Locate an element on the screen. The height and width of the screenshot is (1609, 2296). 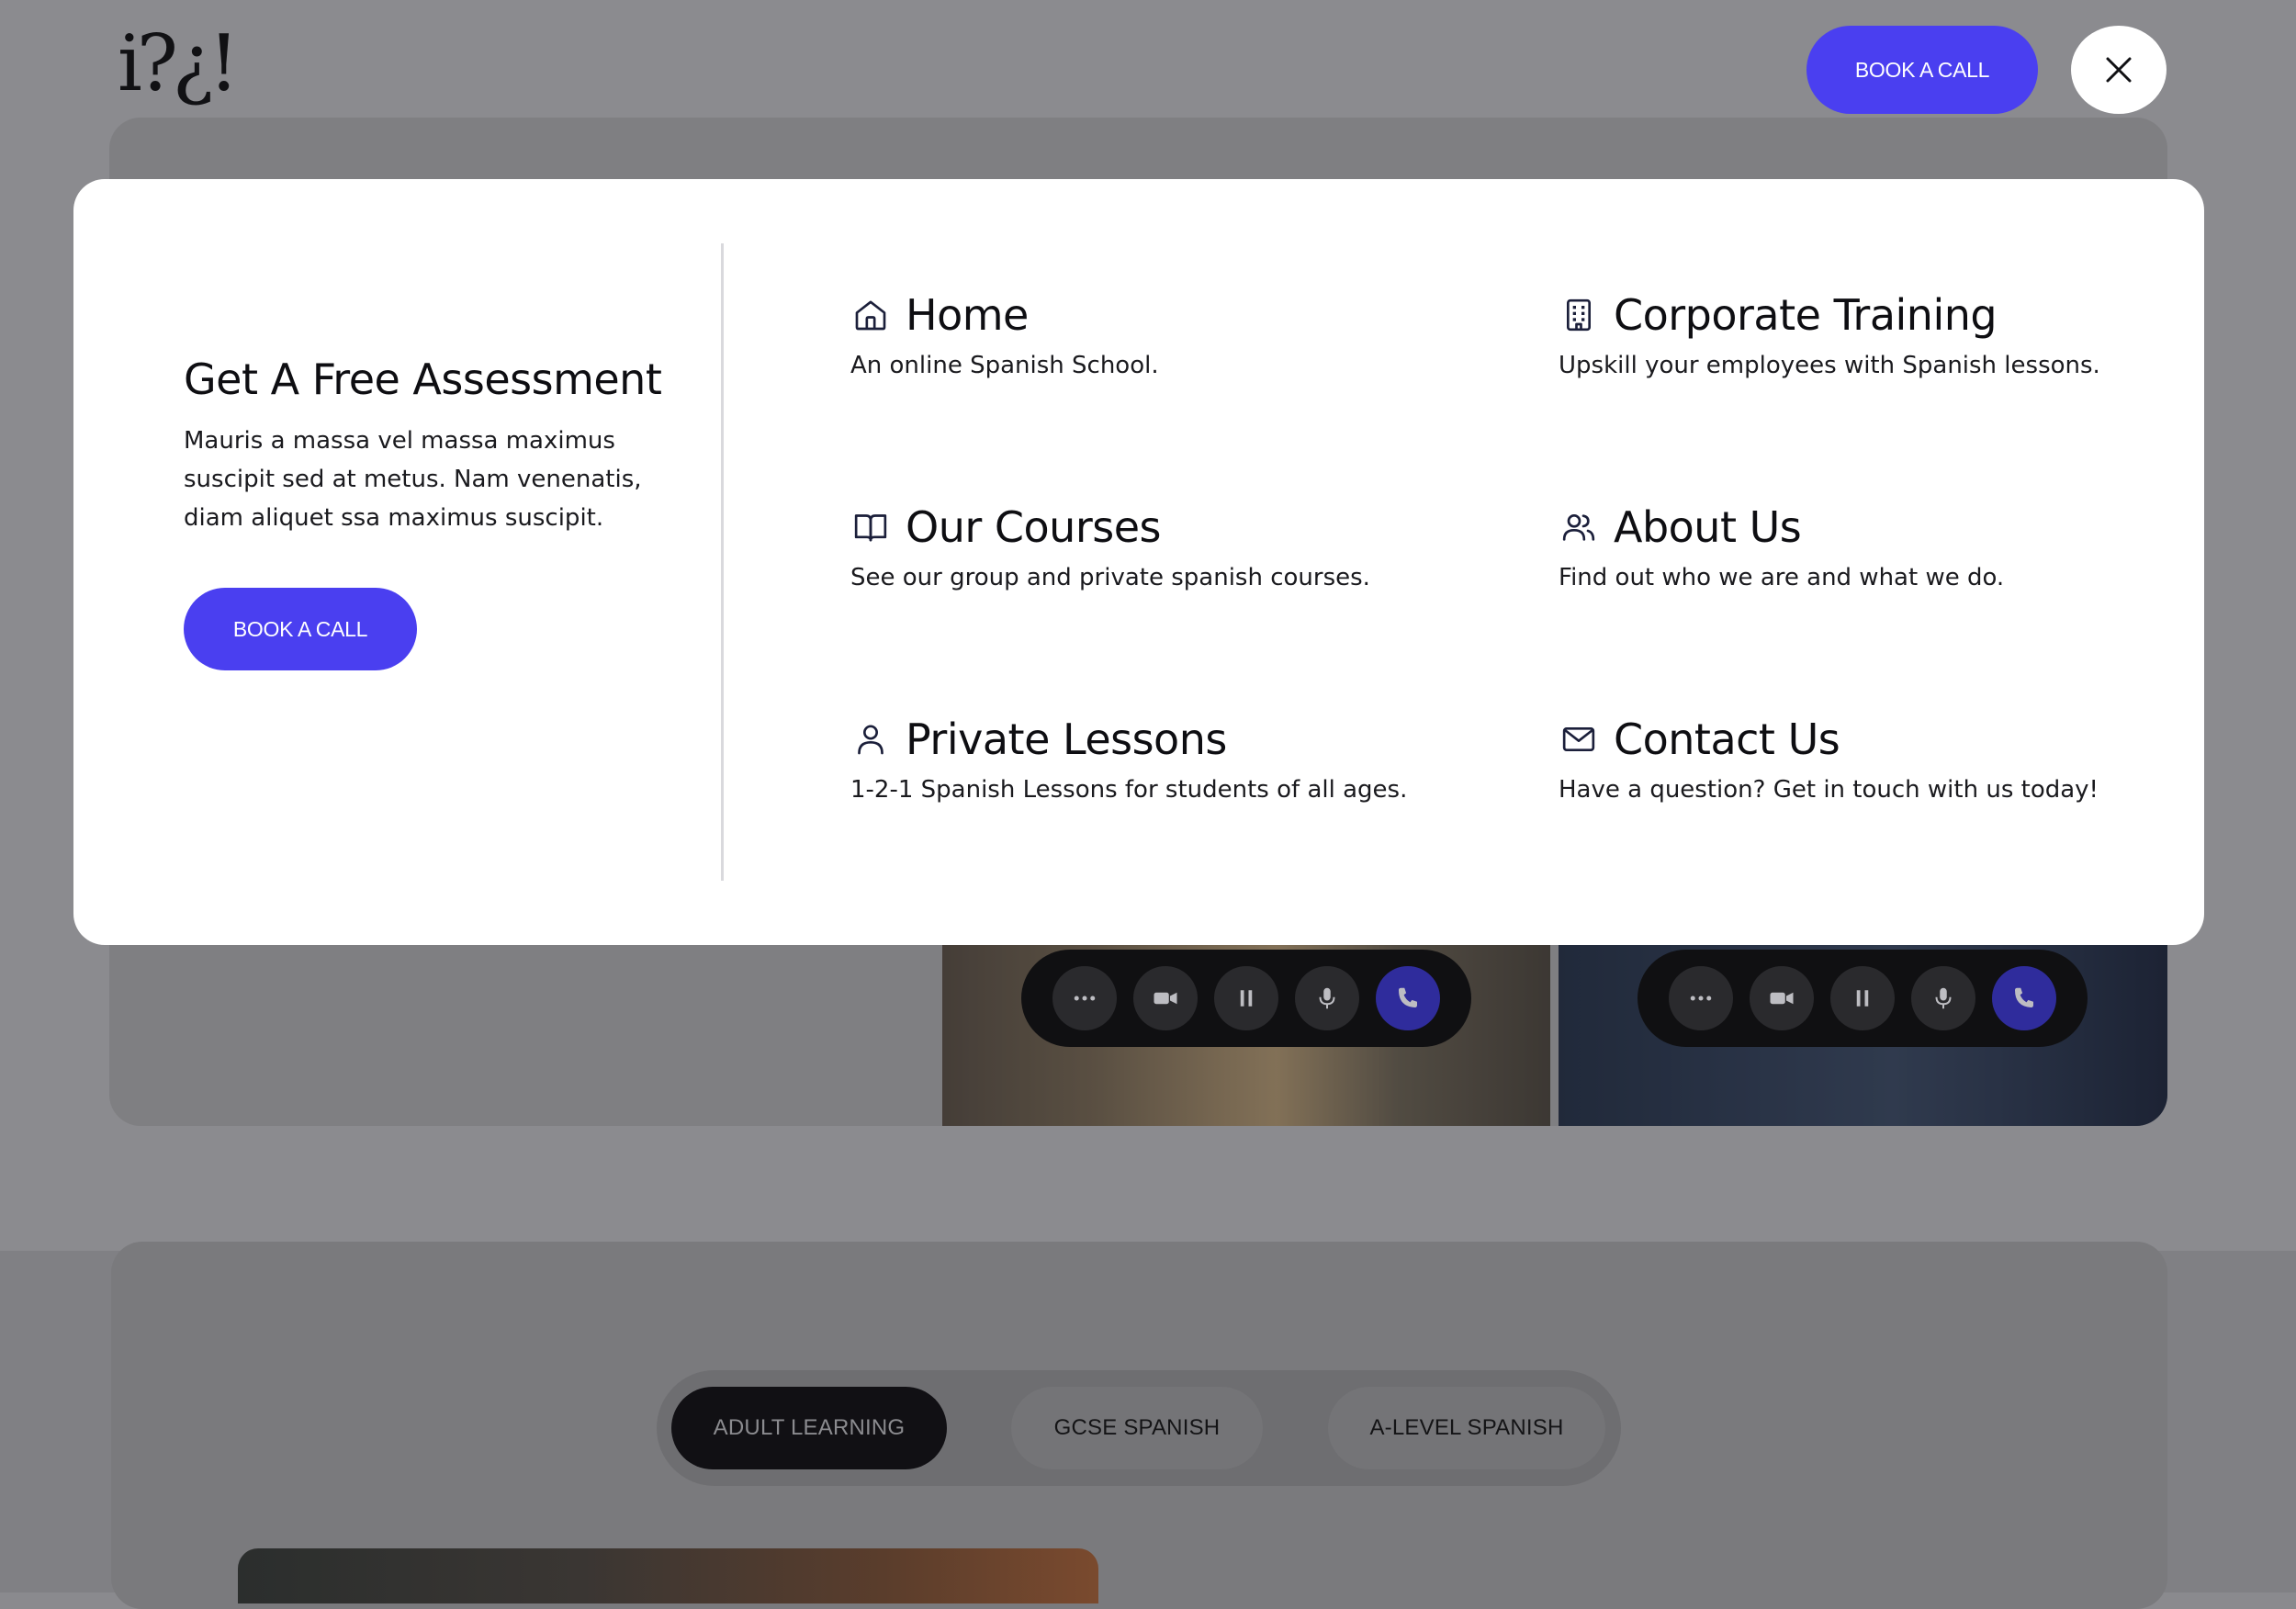
nav-description: An online Spanish School. is located at coordinates (1004, 365).